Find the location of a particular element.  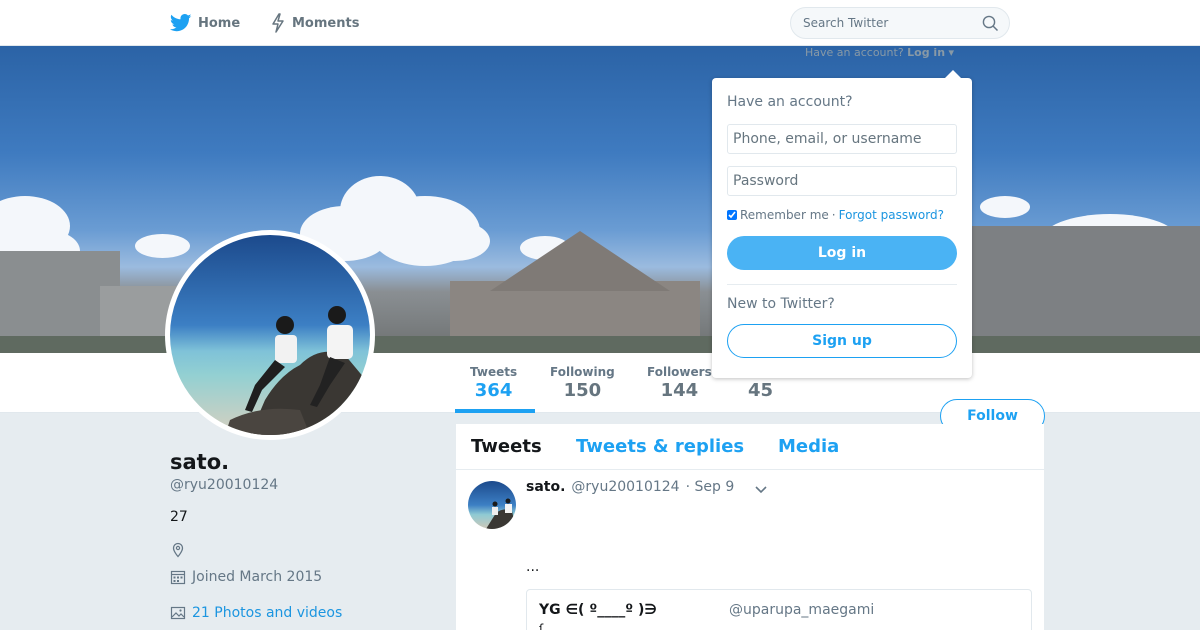

nav-moments-label: Moments is located at coordinates (326, 23).